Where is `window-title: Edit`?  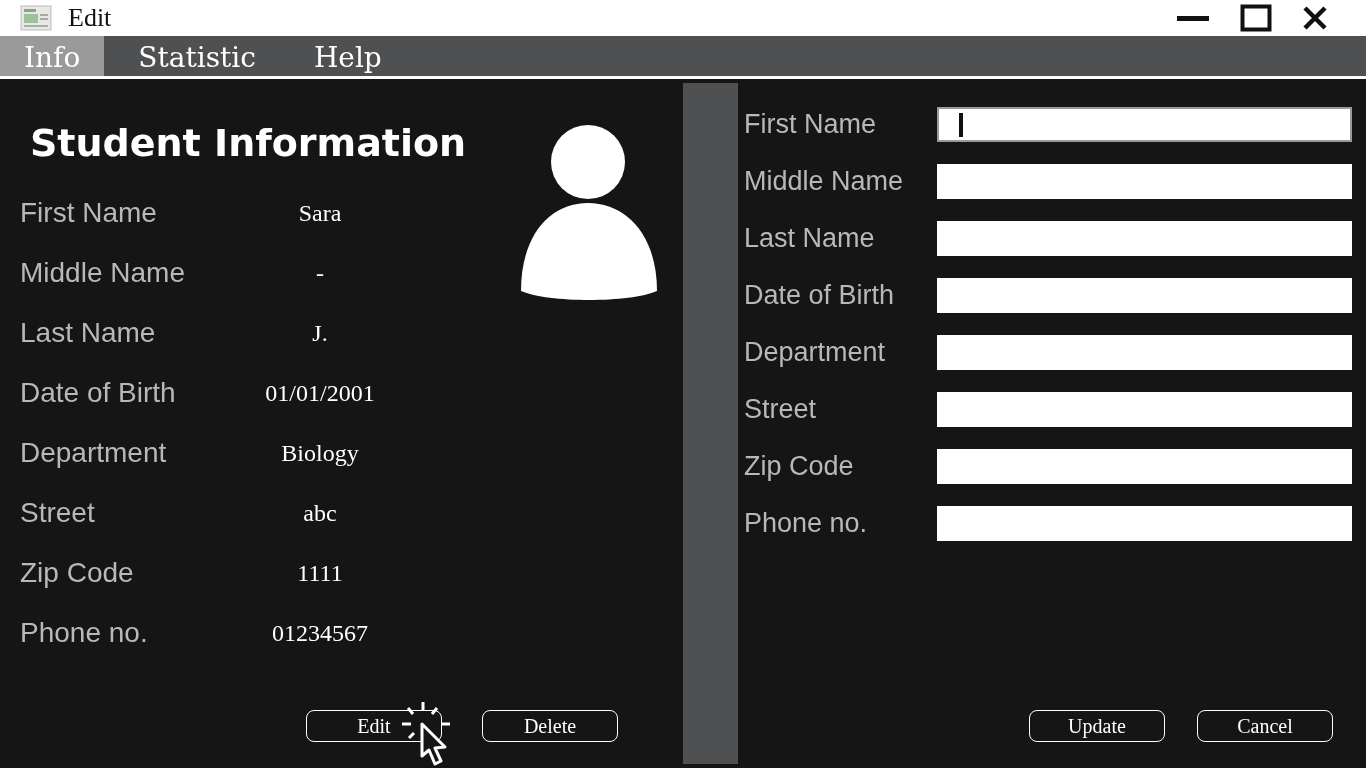 window-title: Edit is located at coordinates (90, 18).